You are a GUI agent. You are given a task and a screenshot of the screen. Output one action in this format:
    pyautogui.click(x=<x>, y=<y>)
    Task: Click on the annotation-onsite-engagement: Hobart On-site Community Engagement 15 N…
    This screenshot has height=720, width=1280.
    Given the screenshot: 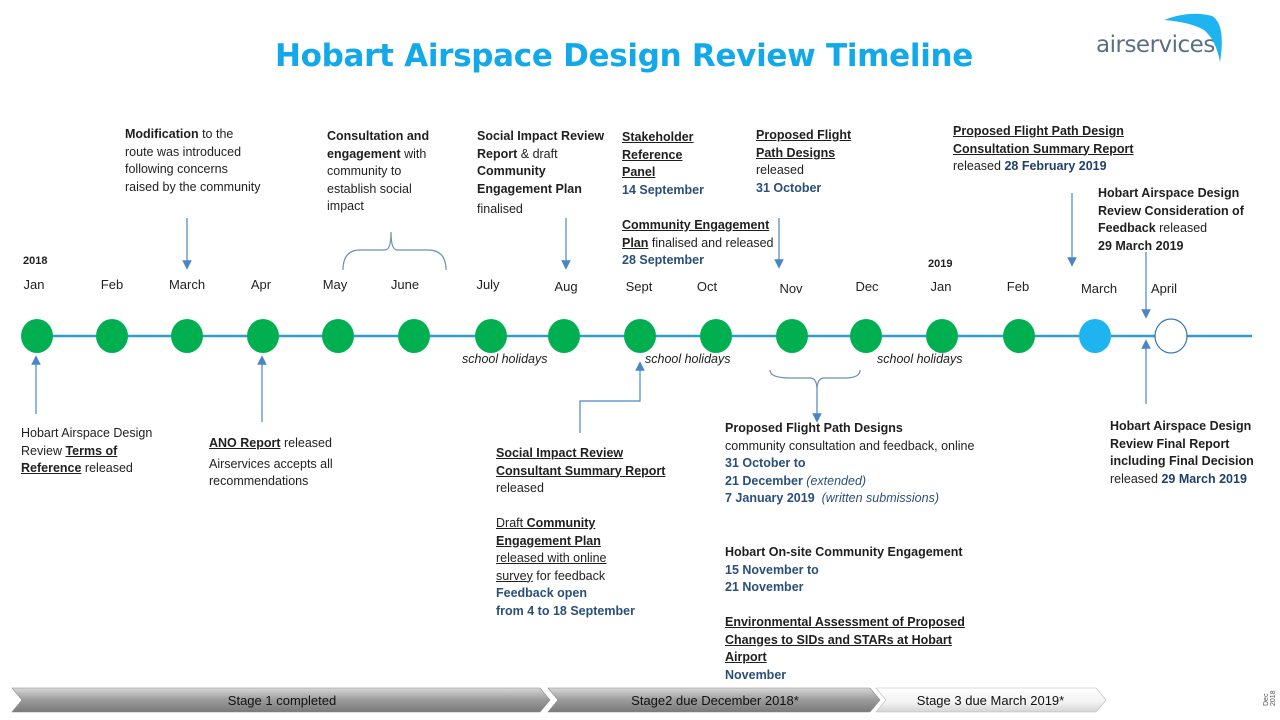 What is the action you would take?
    pyautogui.click(x=844, y=569)
    